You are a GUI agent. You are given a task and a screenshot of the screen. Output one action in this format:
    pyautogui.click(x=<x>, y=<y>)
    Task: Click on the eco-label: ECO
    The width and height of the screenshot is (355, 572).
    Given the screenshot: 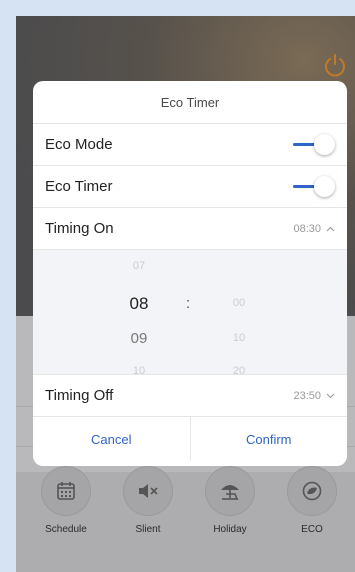 What is the action you would take?
    pyautogui.click(x=312, y=529)
    